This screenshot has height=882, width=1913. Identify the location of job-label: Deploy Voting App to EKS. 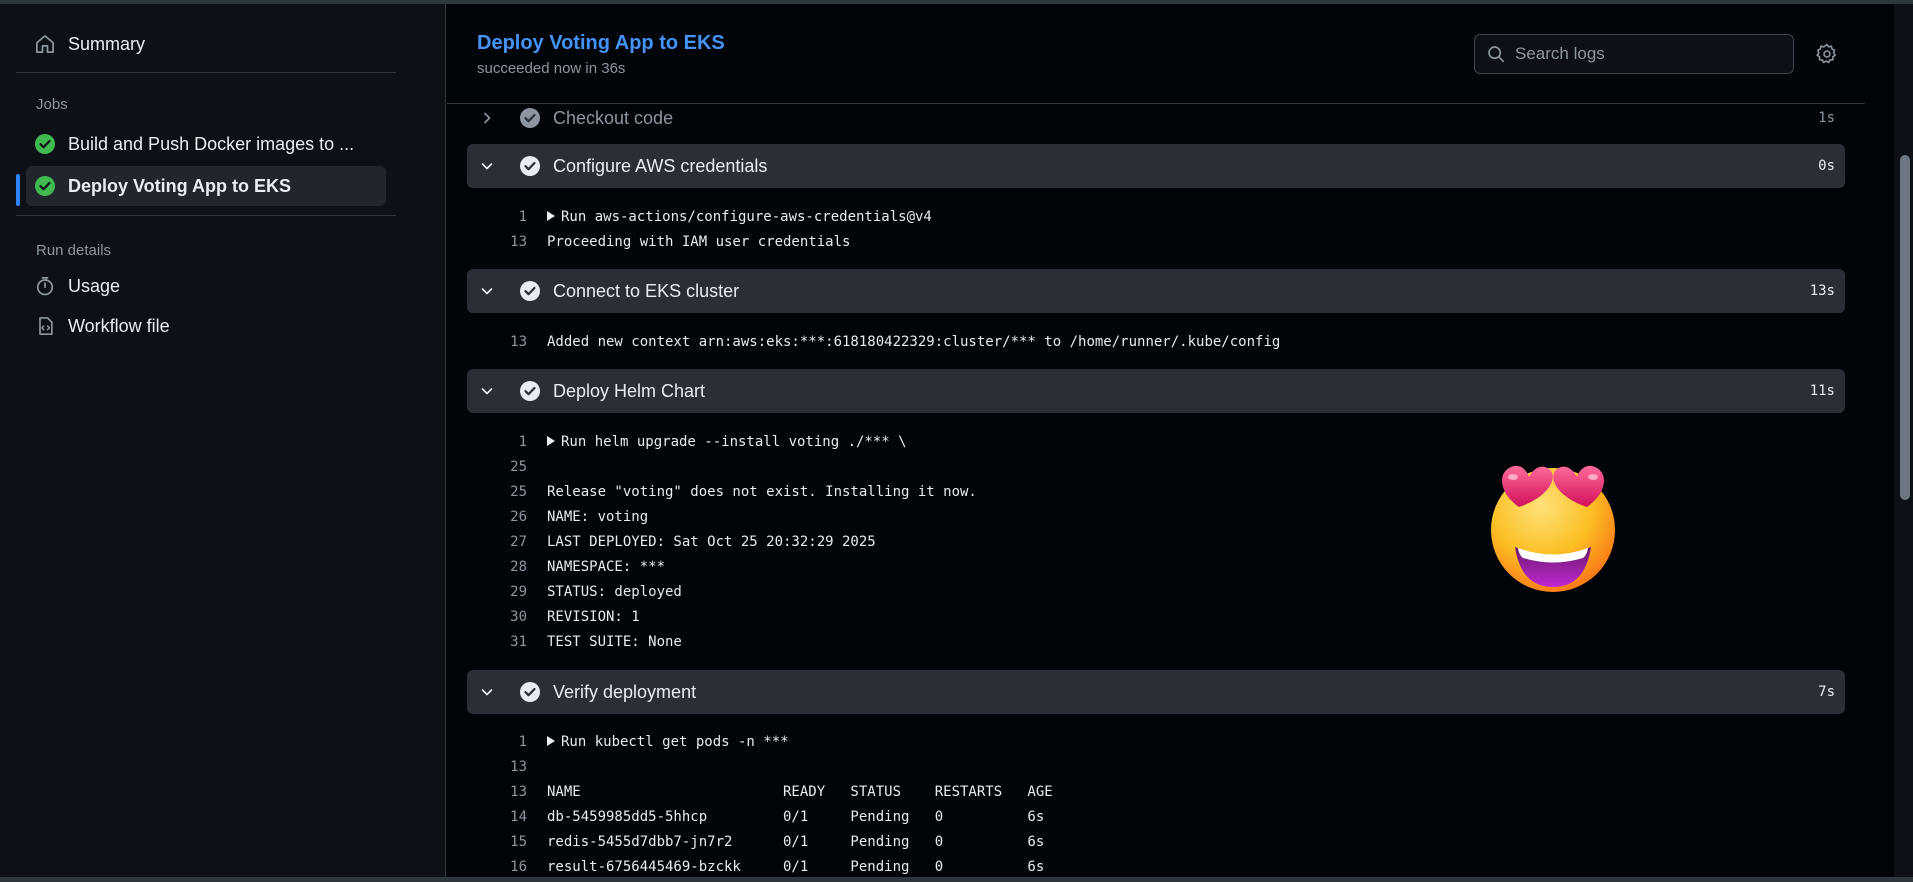
(179, 185).